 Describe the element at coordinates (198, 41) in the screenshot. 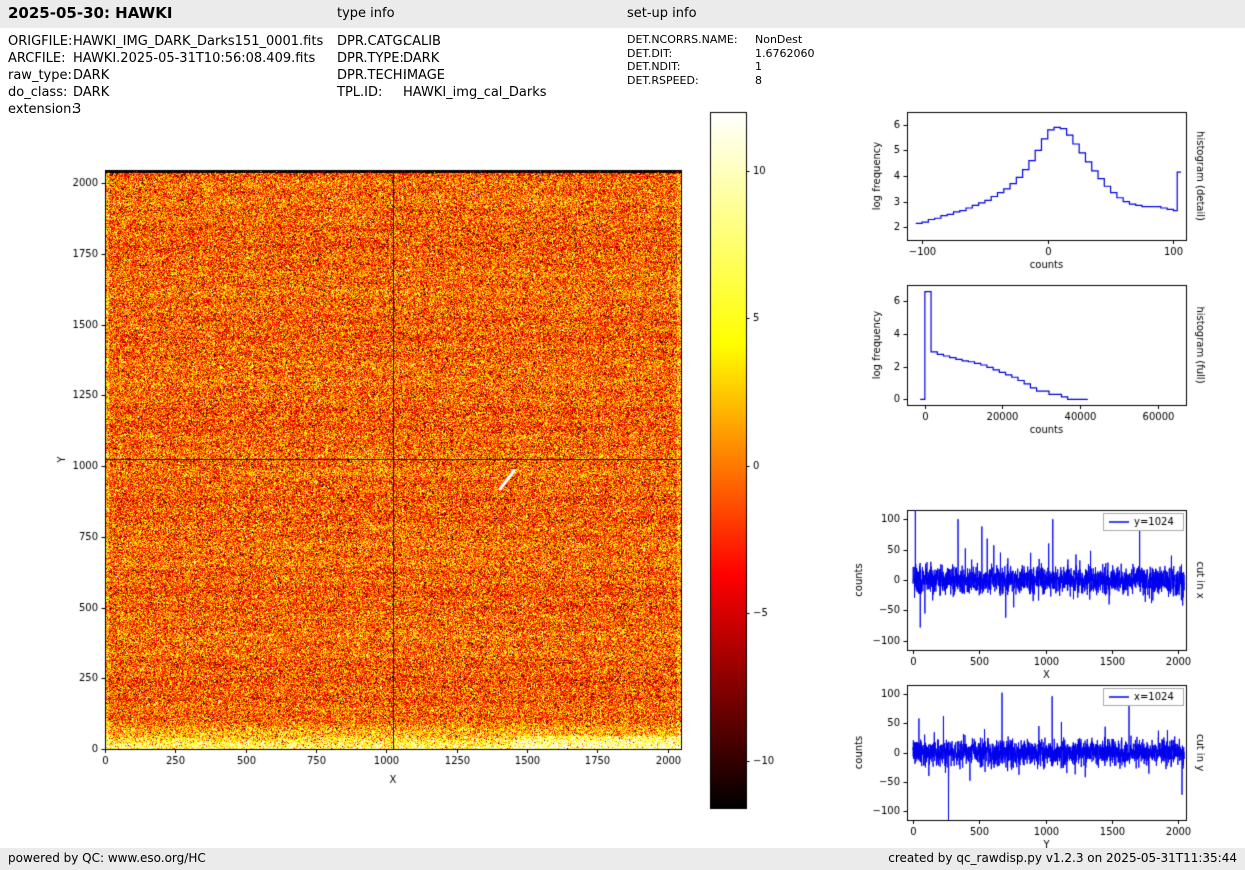

I see `meta-value: HAWKI_IMG_DARK_Darks151_0001.fits` at that location.